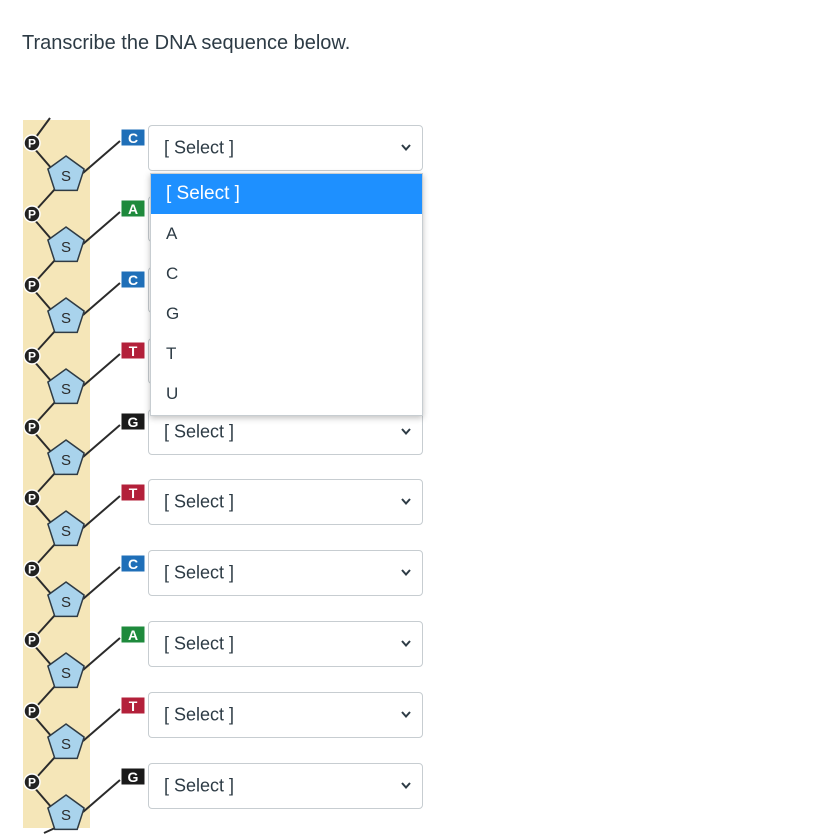  Describe the element at coordinates (285, 148) in the screenshot. I see `answer-select-1: [ Select ]` at that location.